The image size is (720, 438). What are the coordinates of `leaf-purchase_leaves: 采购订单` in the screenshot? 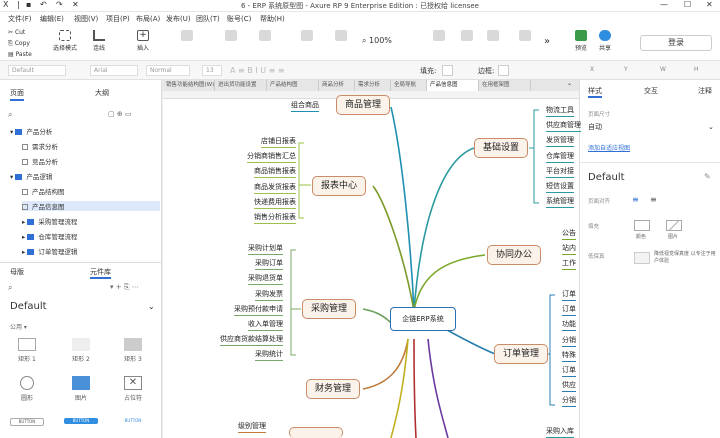 It's located at (269, 264).